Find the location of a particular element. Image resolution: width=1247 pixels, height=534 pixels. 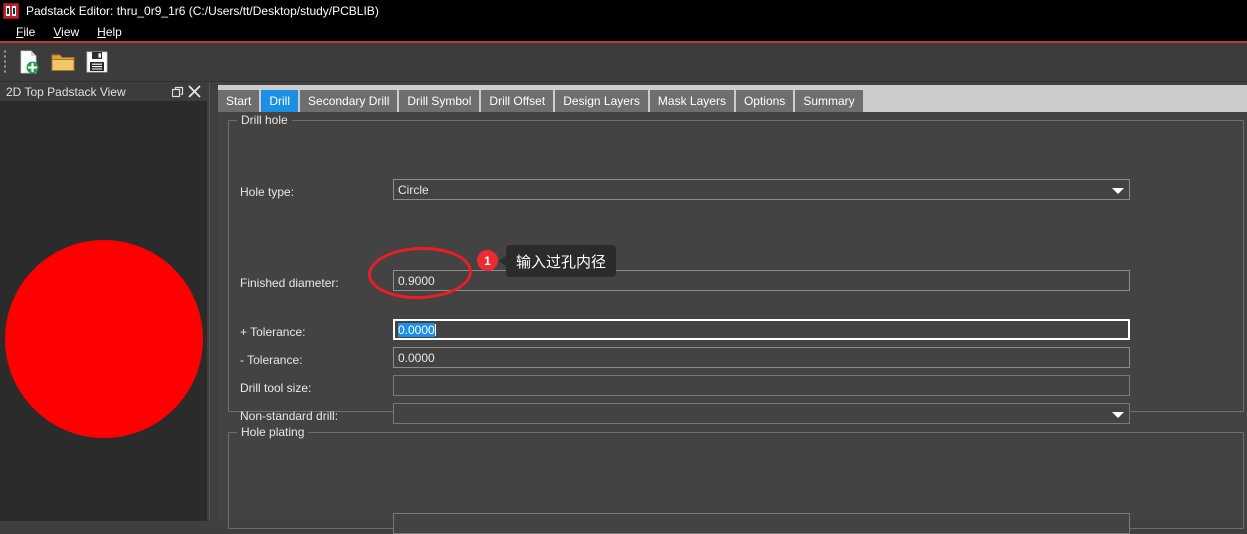

hole-type-label: Hole type: is located at coordinates (267, 192).